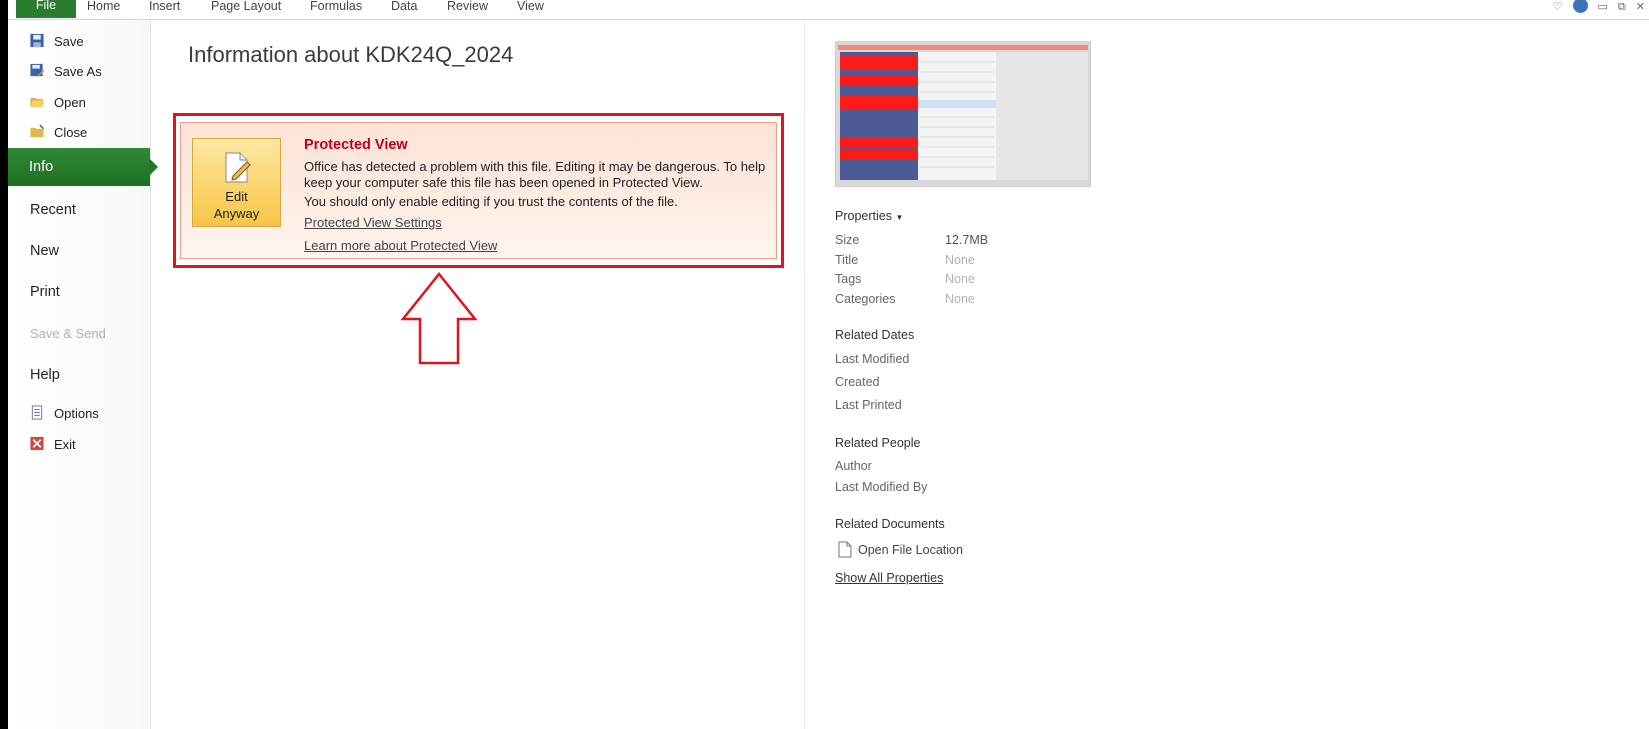 This screenshot has width=1649, height=729. Describe the element at coordinates (1622, 7) in the screenshot. I see `restore-window-icon: ⧉` at that location.